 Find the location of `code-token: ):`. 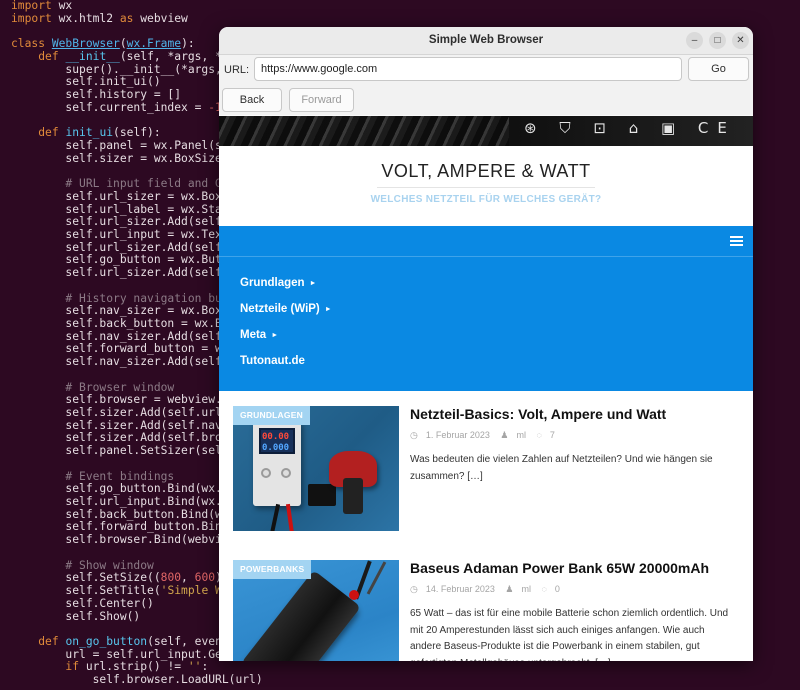

code-token: ): is located at coordinates (188, 44).